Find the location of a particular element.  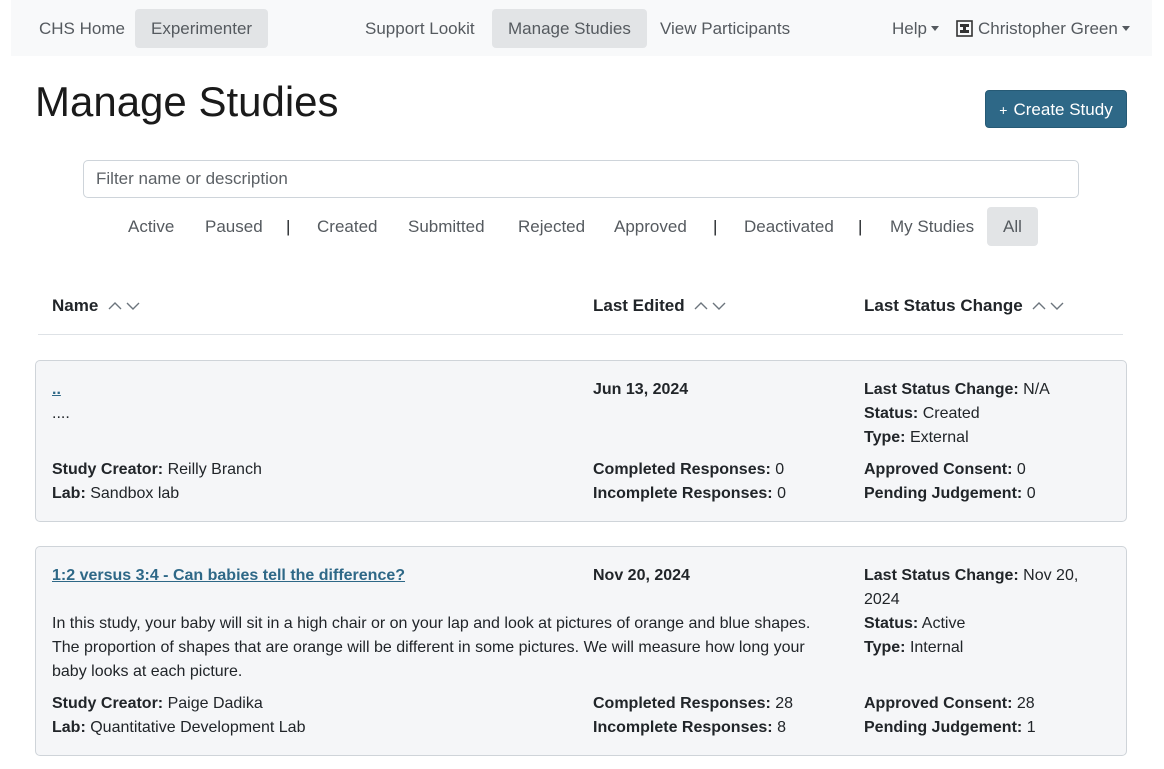

nav-manage-studies: Manage Studies is located at coordinates (569, 28).